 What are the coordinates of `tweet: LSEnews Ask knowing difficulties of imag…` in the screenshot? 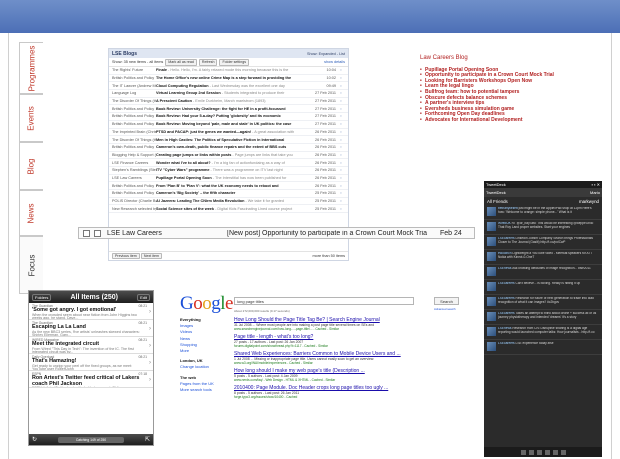 It's located at (543, 272).